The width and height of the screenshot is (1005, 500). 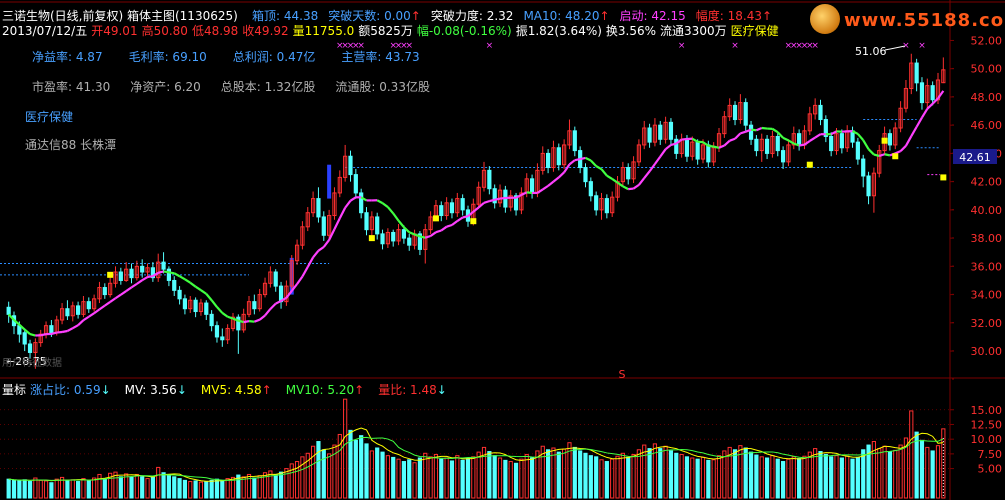 What do you see at coordinates (987, 295) in the screenshot?
I see `price-tick-label: 34.00` at bounding box center [987, 295].